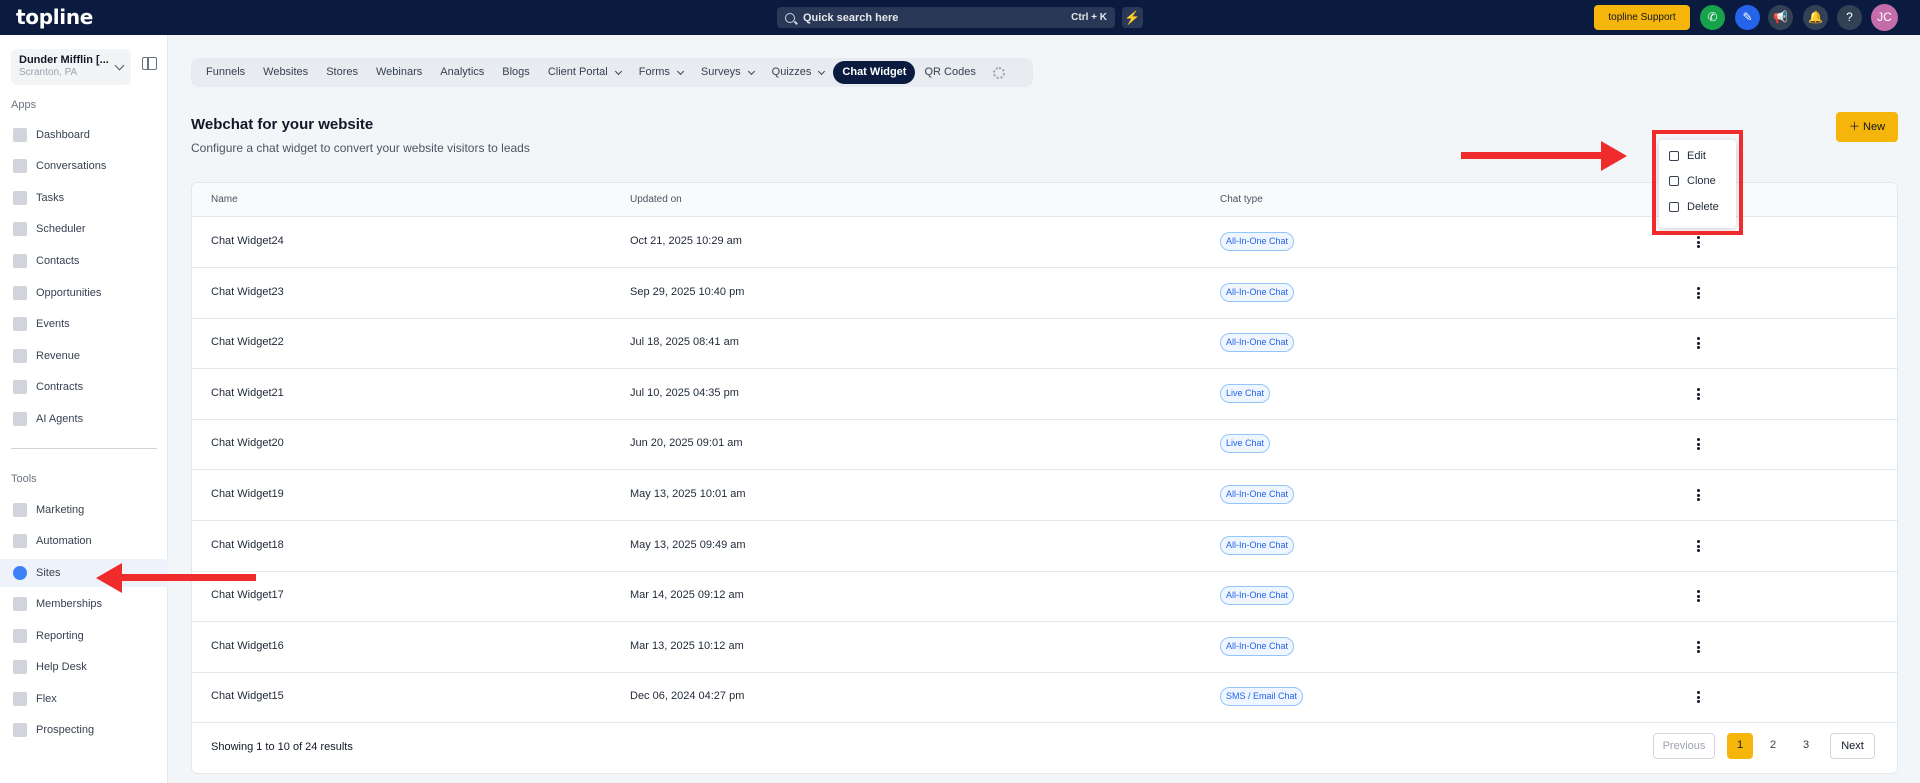 The height and width of the screenshot is (783, 1920). Describe the element at coordinates (84, 293) in the screenshot. I see `sidebar-item-opportunities: Opportunities` at that location.